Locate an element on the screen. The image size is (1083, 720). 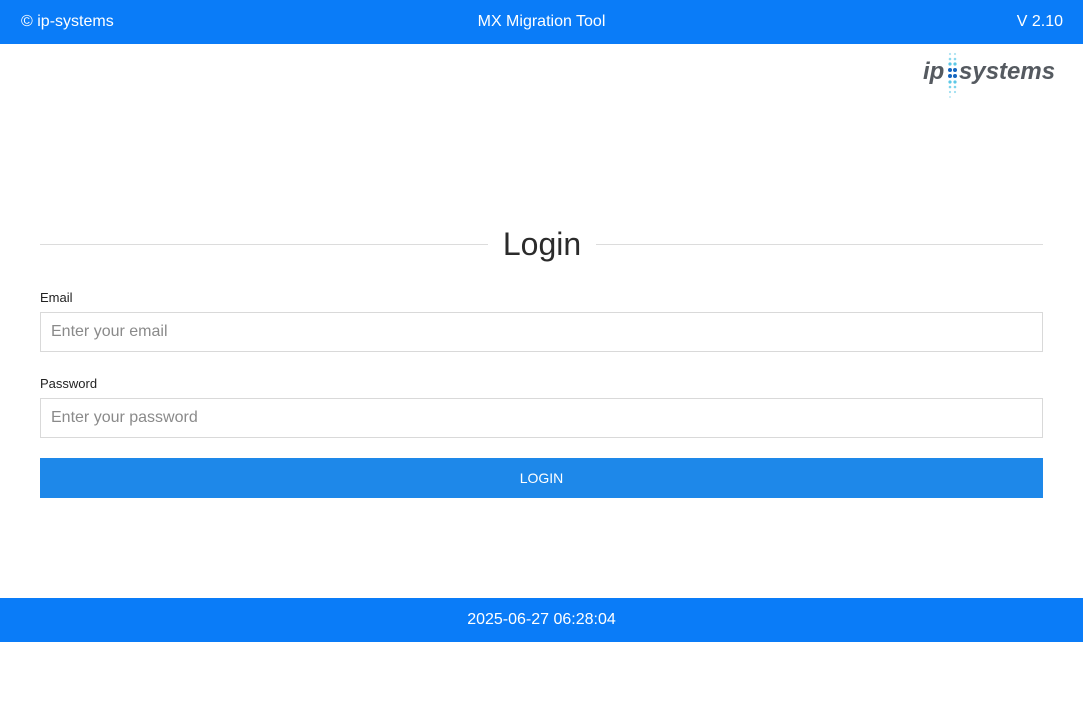
company-logo: ip systems is located at coordinates (987, 75).